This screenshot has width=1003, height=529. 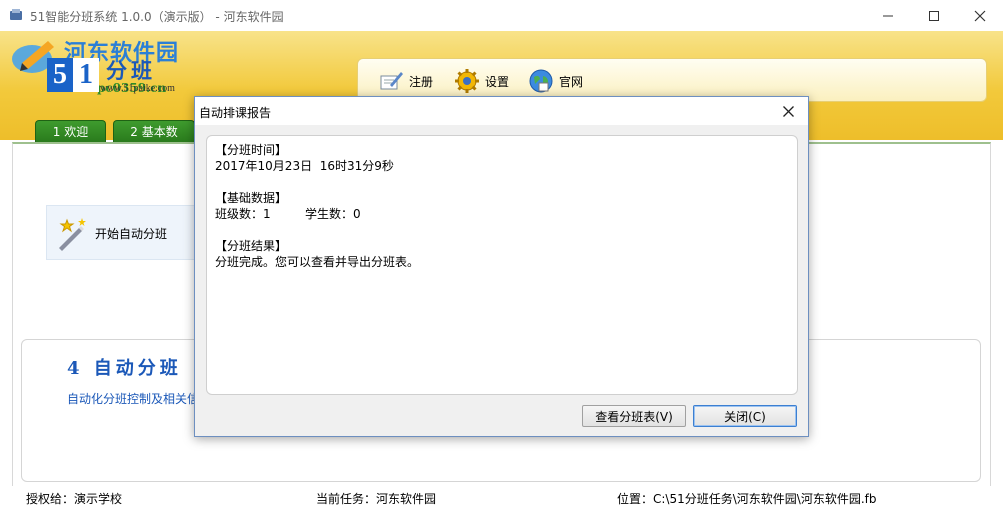 What do you see at coordinates (391, 81) in the screenshot?
I see `register-icon` at bounding box center [391, 81].